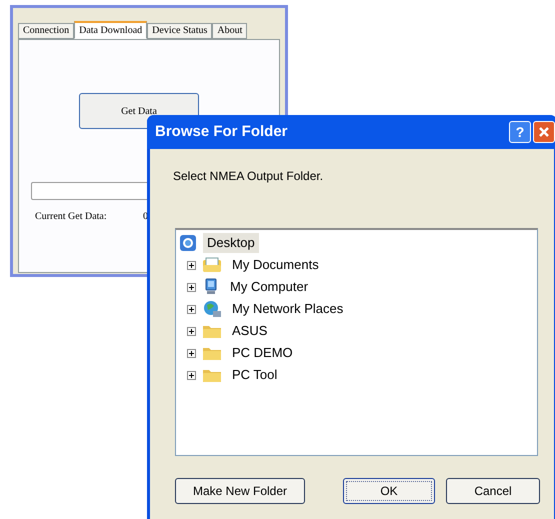  I want to click on close-button, so click(544, 132).